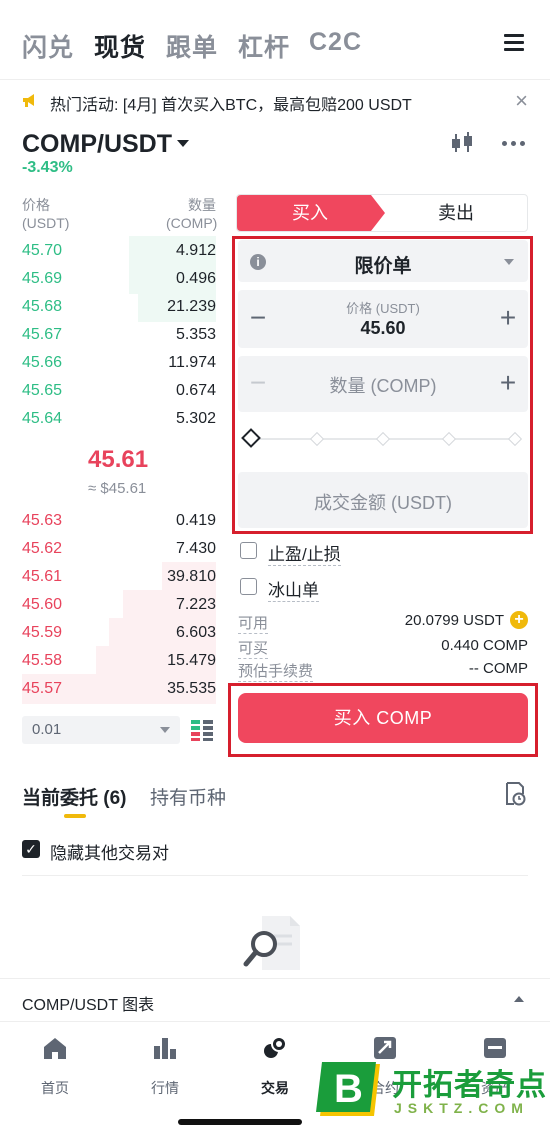  What do you see at coordinates (165, 1064) in the screenshot?
I see `nav-markets: 行情` at bounding box center [165, 1064].